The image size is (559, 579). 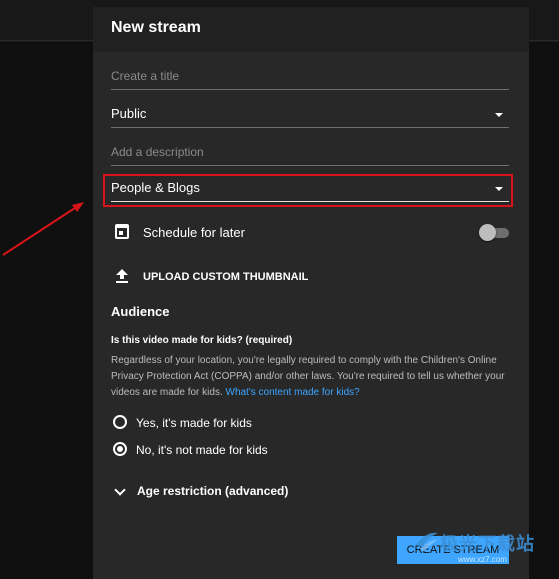 What do you see at coordinates (140, 311) in the screenshot?
I see `audience-title: Audience` at bounding box center [140, 311].